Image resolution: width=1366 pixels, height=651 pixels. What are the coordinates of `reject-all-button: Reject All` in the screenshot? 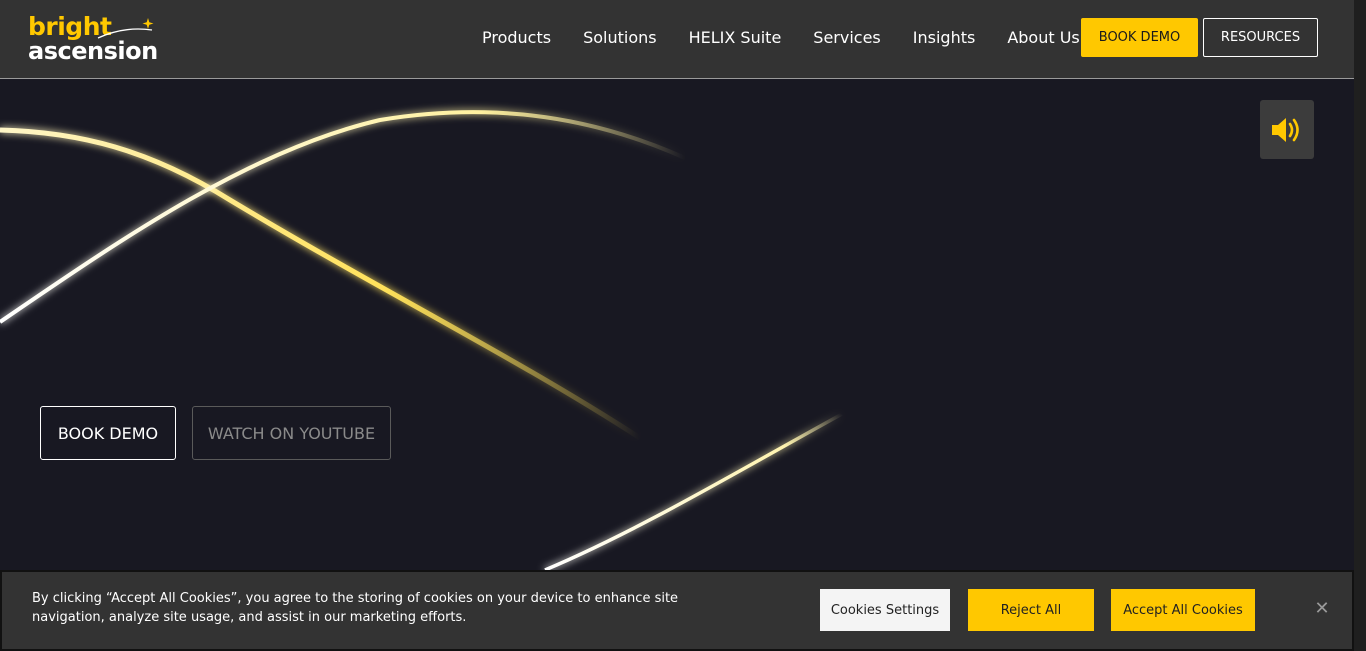 It's located at (1031, 610).